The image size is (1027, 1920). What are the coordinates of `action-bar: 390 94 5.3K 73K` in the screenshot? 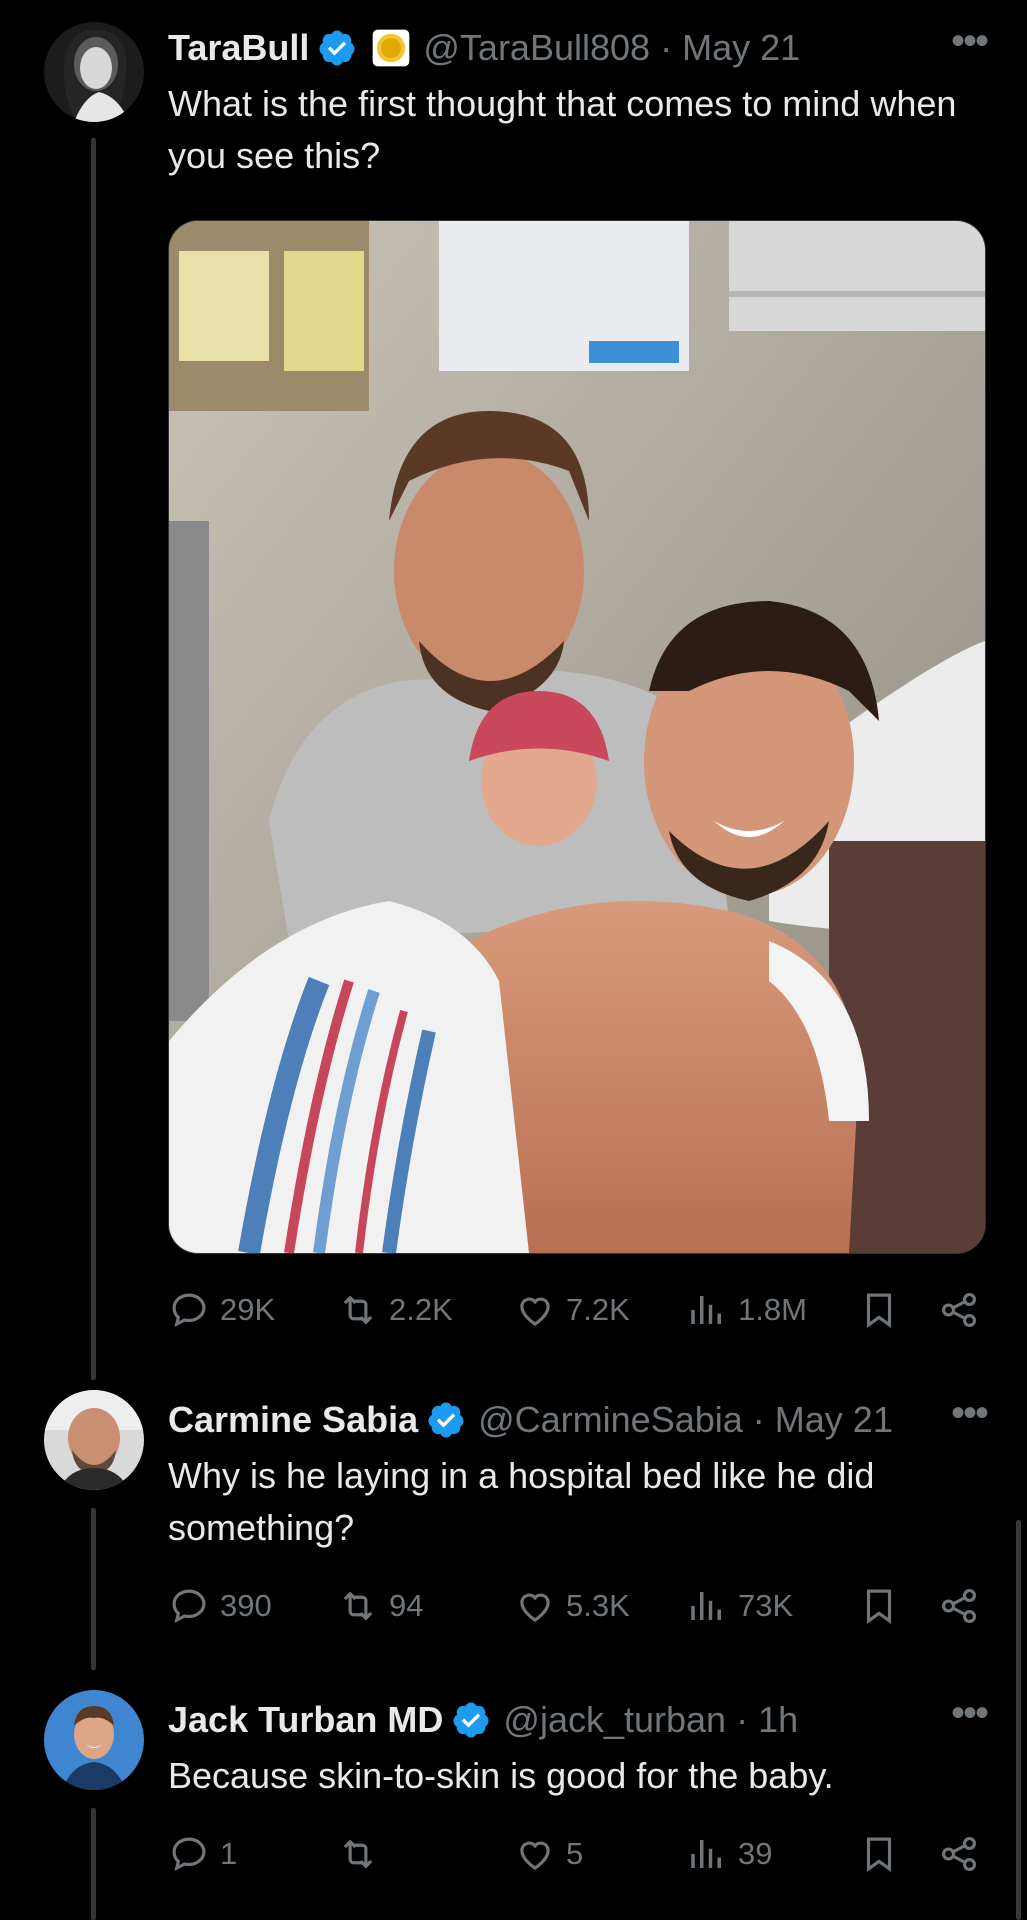 It's located at (513, 1606).